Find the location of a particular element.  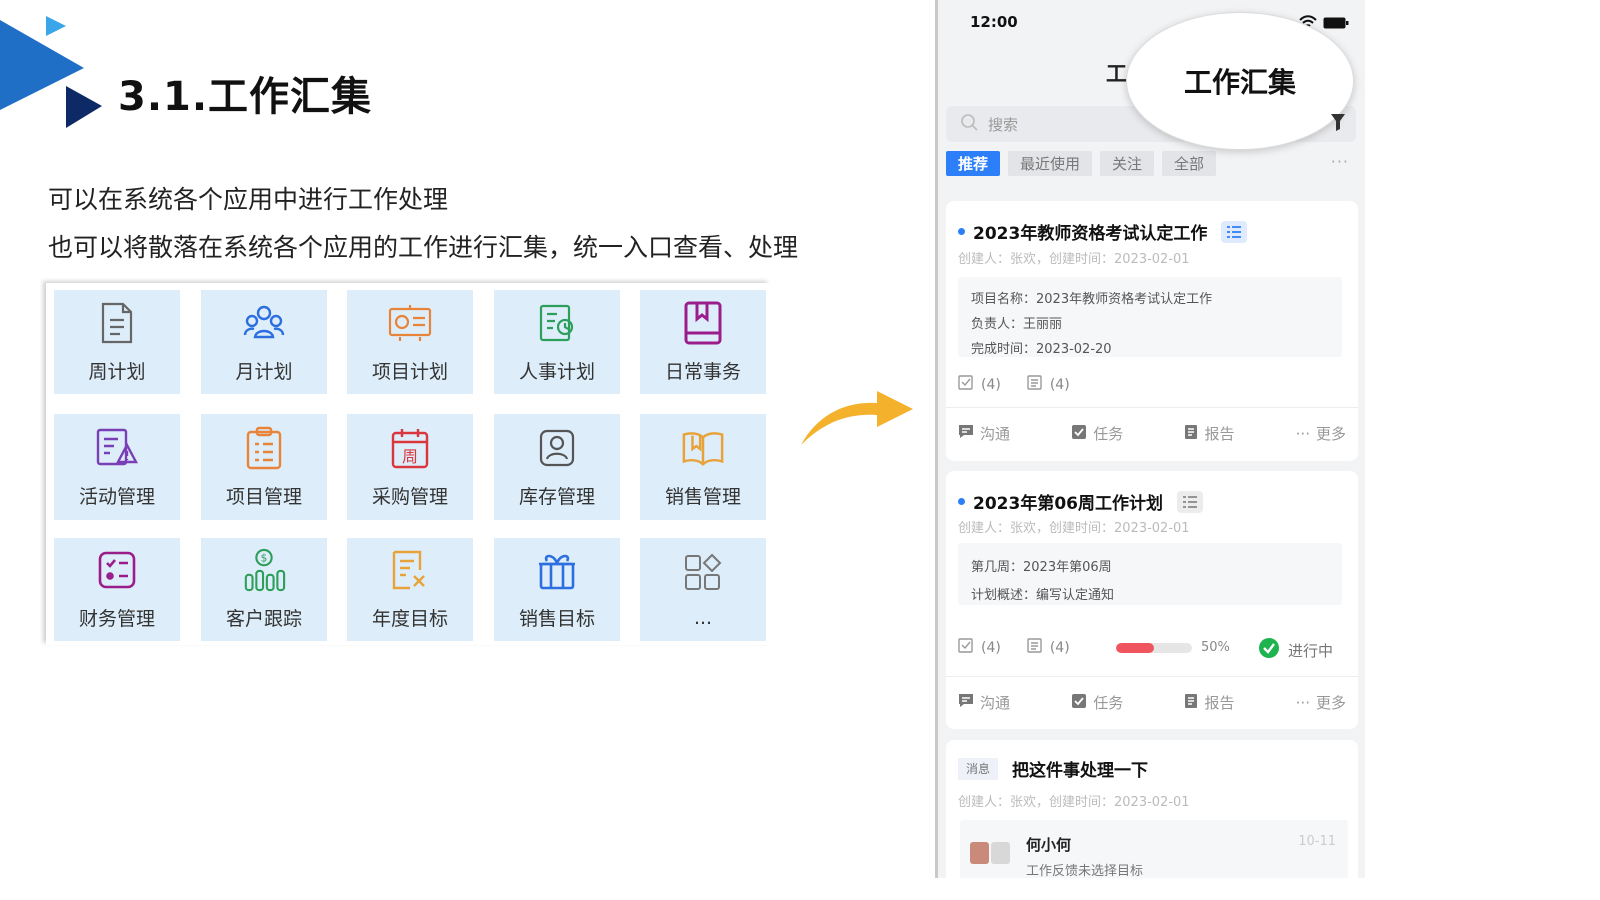

zoom-callout: 工作汇集 is located at coordinates (1240, 81).